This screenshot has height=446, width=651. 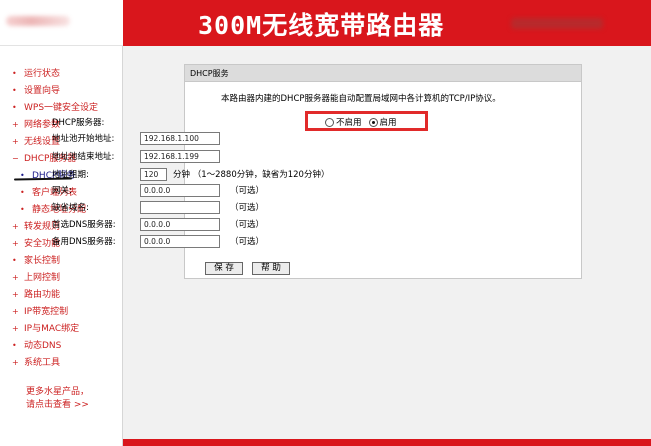 What do you see at coordinates (361, 99) in the screenshot?
I see `intro-text: 本路由器内建的DHCP服务器能自动配置局域网中各计算机的TCP/IP协议。` at bounding box center [361, 99].